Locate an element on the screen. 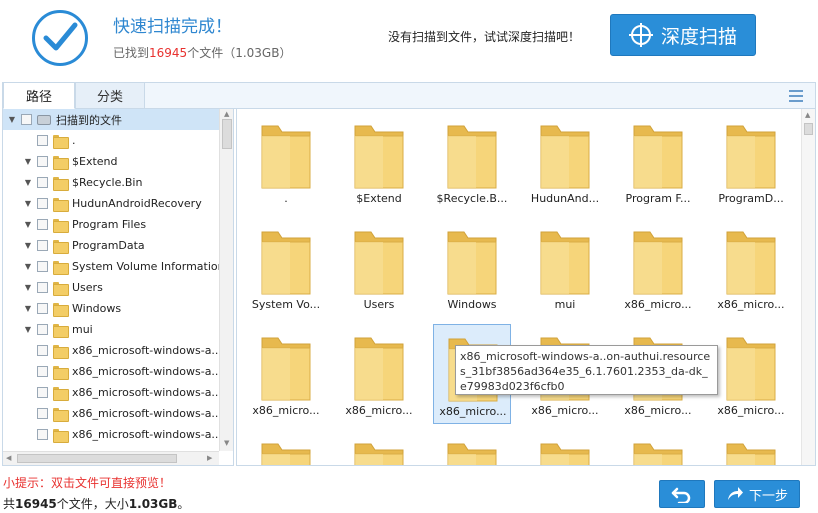  folder-tile-label: $Extend is located at coordinates (379, 198).